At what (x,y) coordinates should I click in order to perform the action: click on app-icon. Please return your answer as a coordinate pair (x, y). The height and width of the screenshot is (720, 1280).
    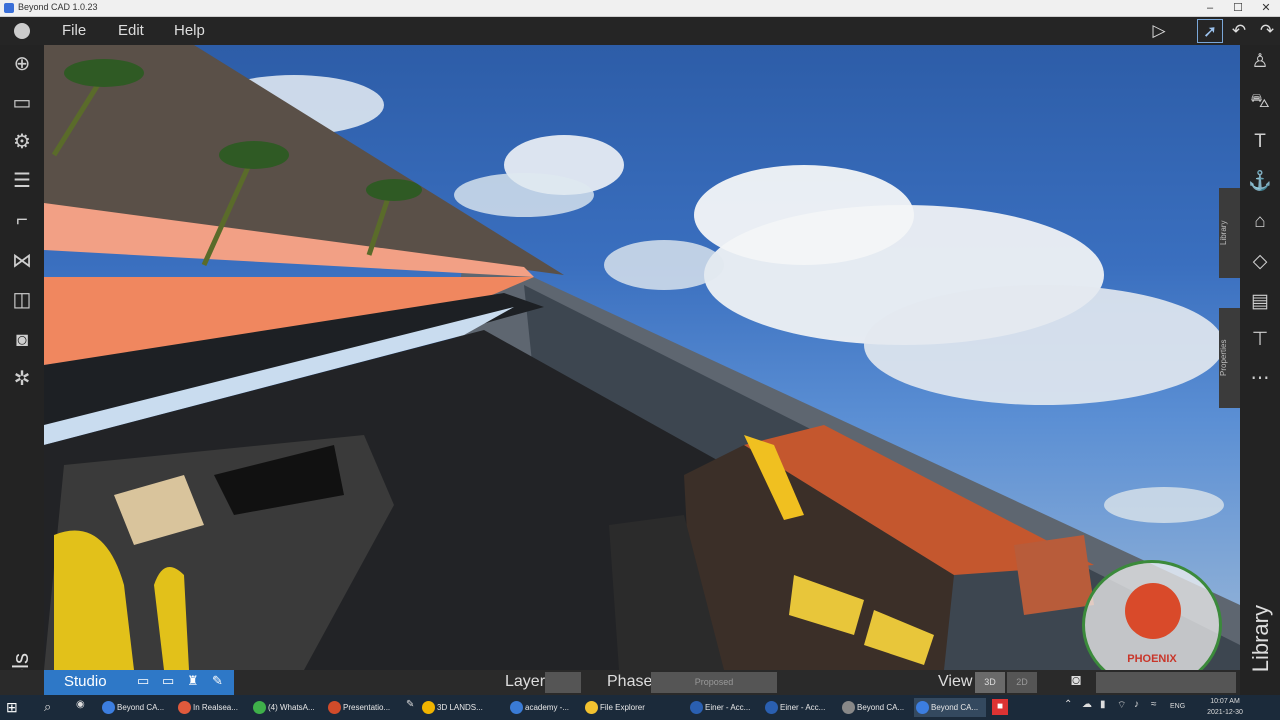
    Looking at the image, I should click on (9, 8).